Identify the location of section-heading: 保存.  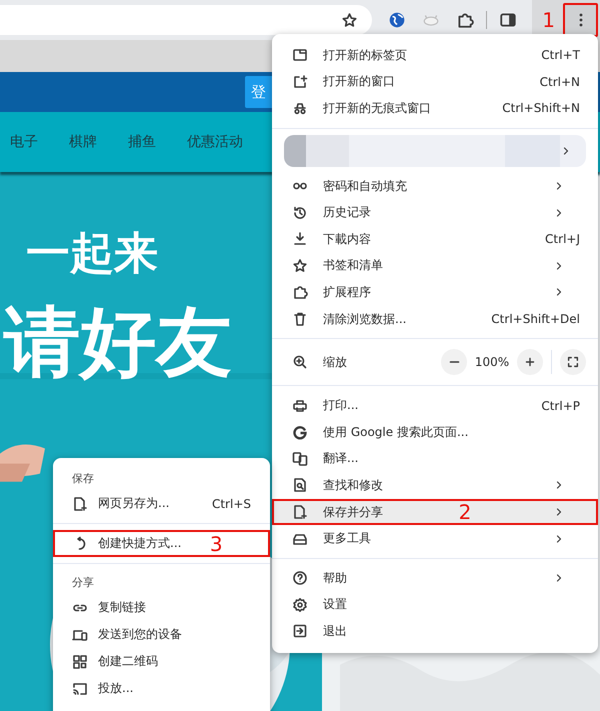
(83, 478).